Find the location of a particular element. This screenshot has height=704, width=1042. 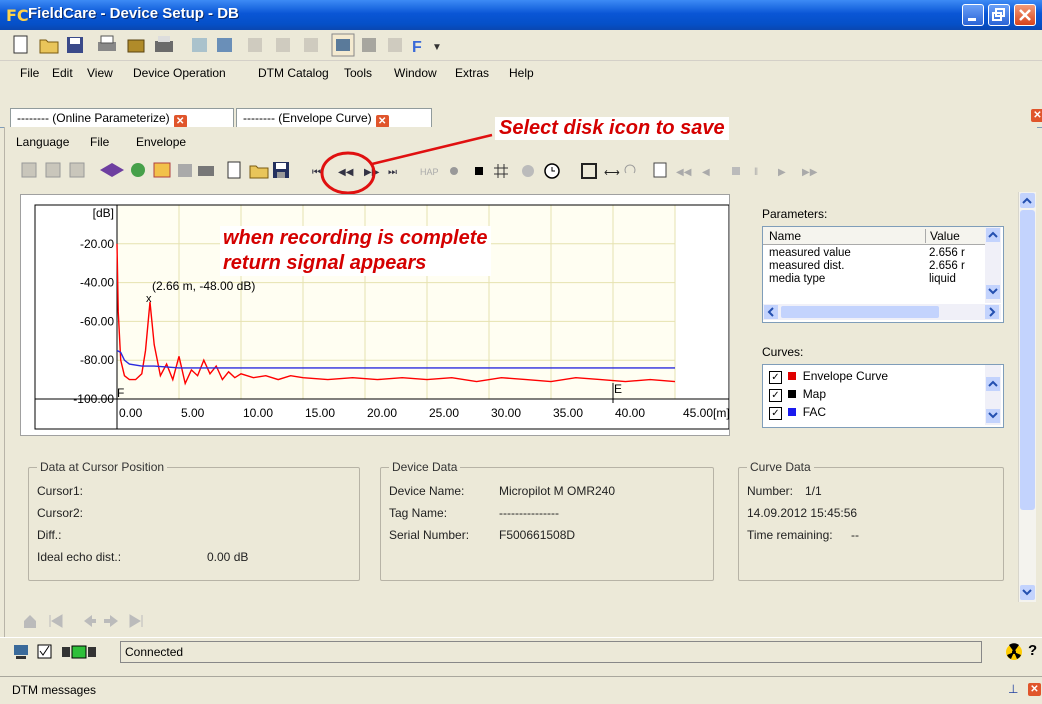

network-icon is located at coordinates (199, 45).